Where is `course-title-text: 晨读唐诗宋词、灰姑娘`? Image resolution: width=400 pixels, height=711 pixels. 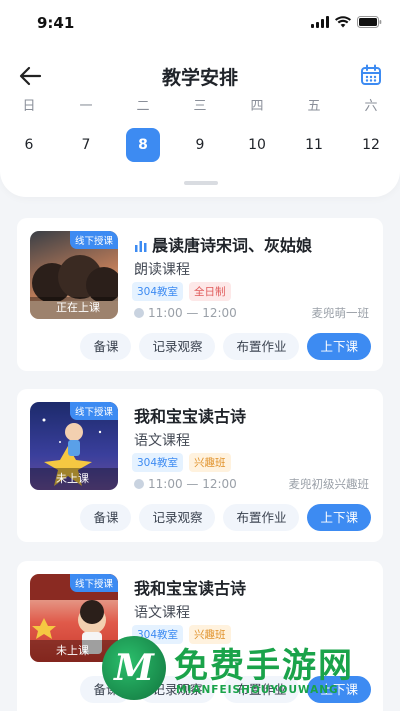 course-title-text: 晨读唐诗宋词、灰姑娘 is located at coordinates (232, 245).